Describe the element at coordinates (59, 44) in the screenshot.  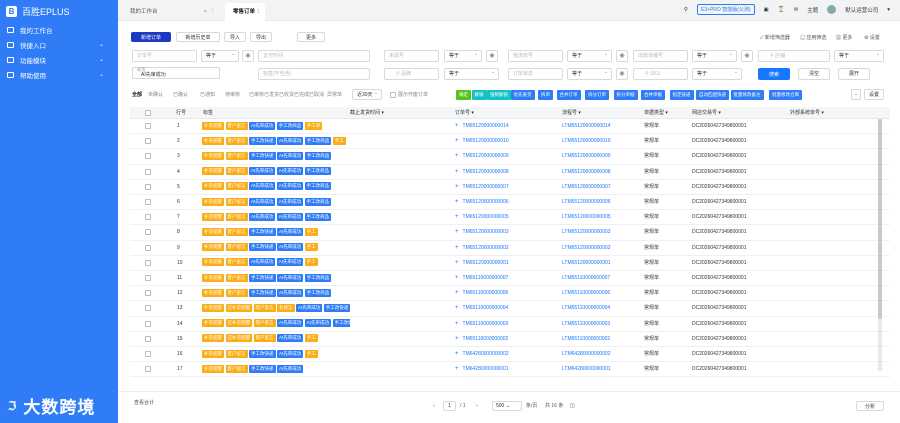
I see `sidebar-item-1: 快捷入口 ⌄` at that location.